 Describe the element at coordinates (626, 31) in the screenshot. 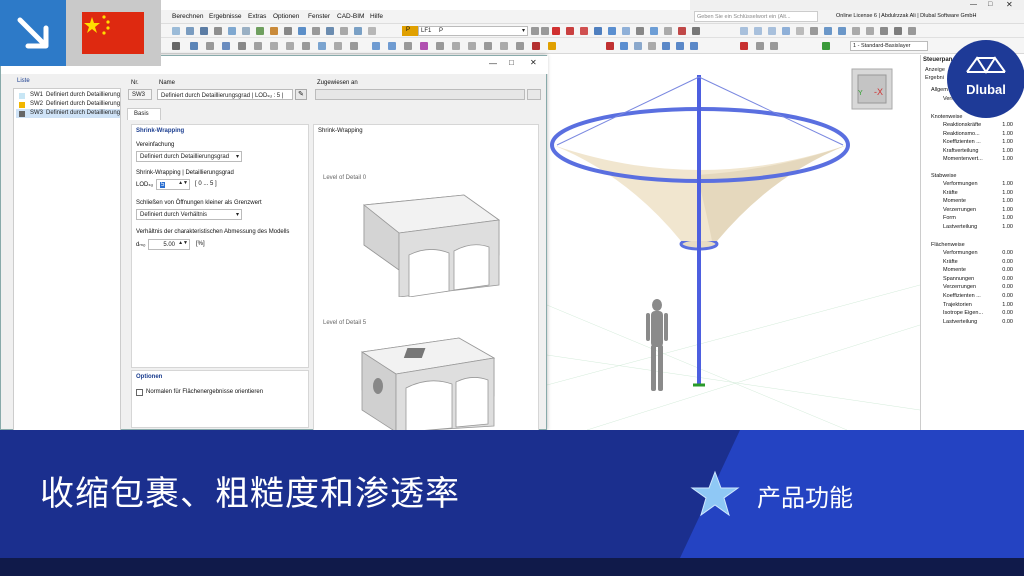

I see `solid-icon` at that location.